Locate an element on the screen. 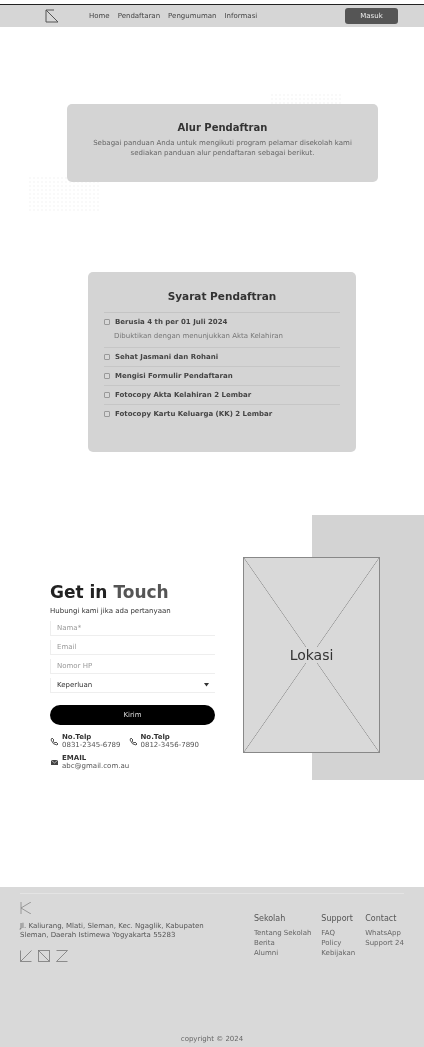 The image size is (424, 1047). card-title: Syarat Pendaftran is located at coordinates (222, 301).